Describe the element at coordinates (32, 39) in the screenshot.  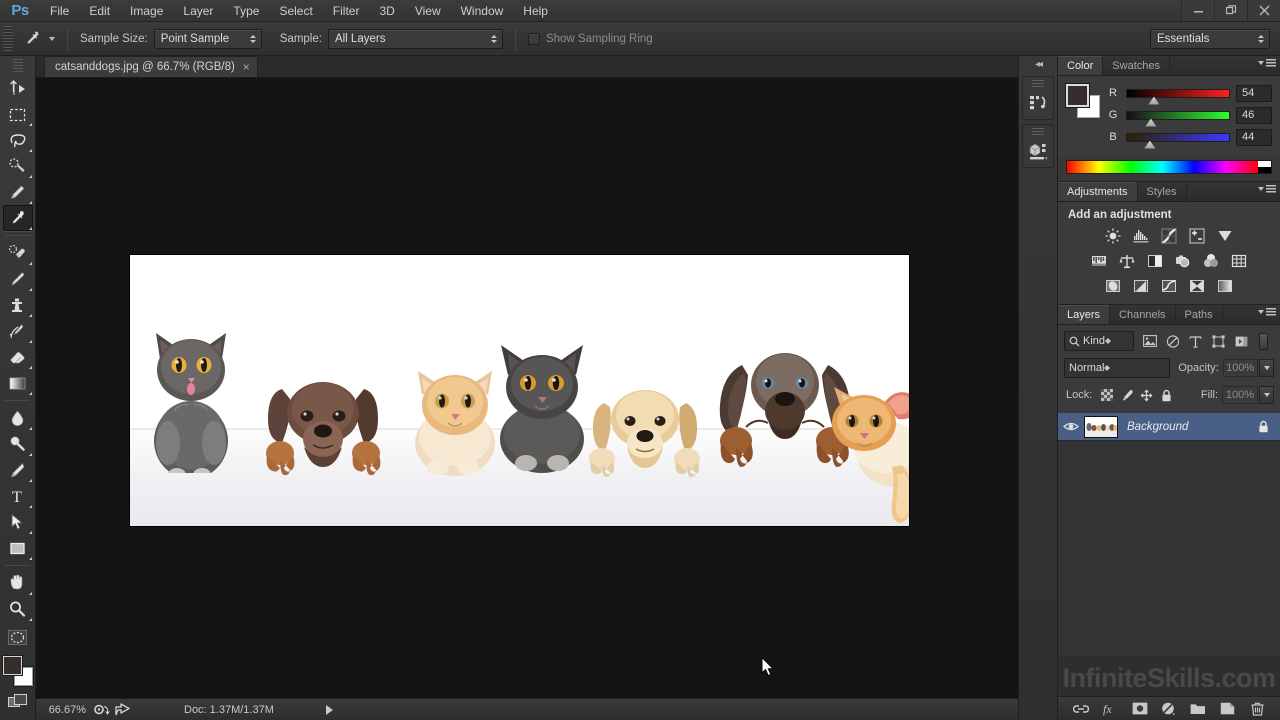
I see `eyedropper-icon` at that location.